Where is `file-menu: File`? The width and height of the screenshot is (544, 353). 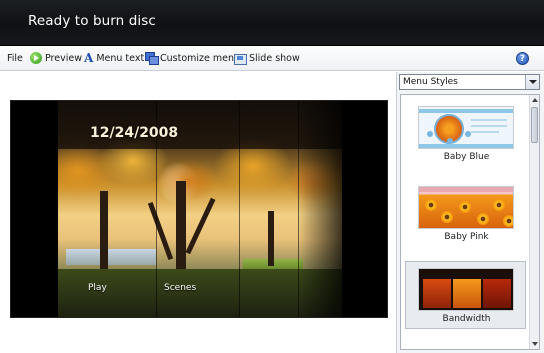
file-menu: File is located at coordinates (15, 58).